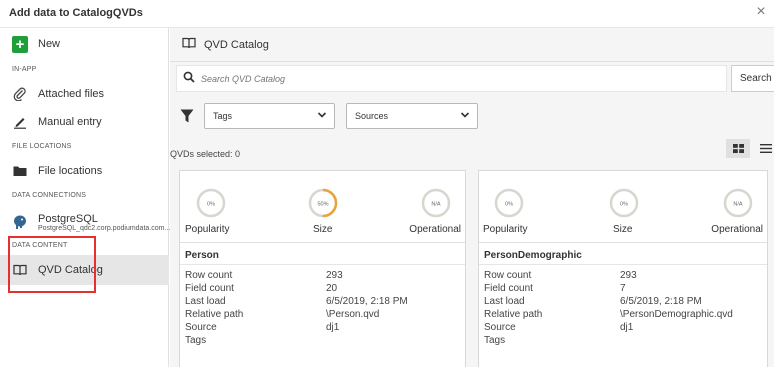  What do you see at coordinates (533, 255) in the screenshot?
I see `qvd-name: PersonDemographic` at bounding box center [533, 255].